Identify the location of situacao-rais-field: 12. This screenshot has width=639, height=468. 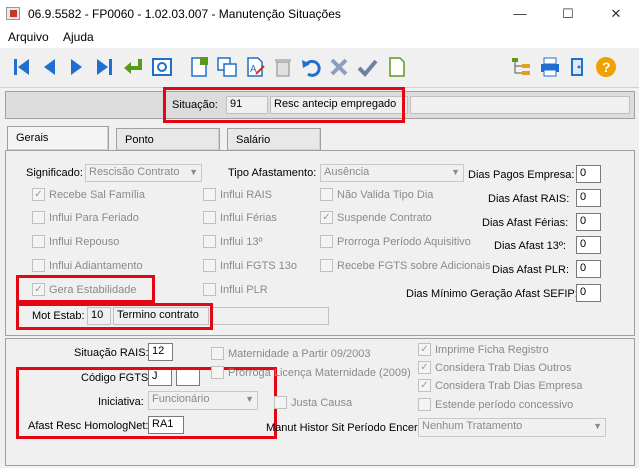
(160, 352).